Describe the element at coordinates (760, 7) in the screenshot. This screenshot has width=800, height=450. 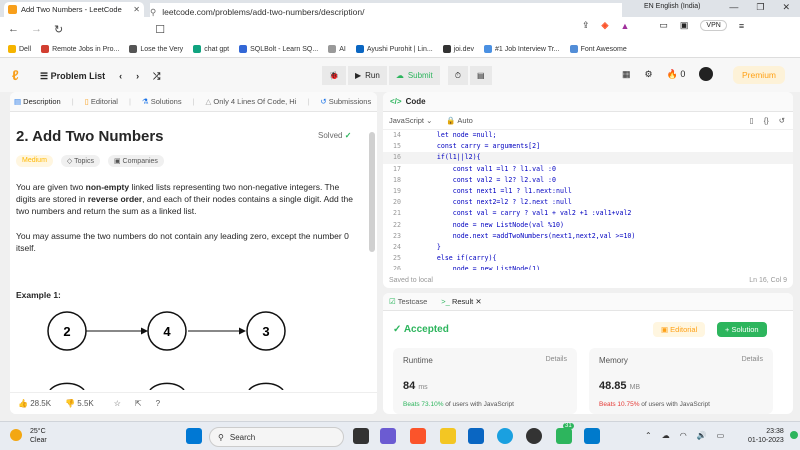
I see `maximize-icon: ❐` at that location.